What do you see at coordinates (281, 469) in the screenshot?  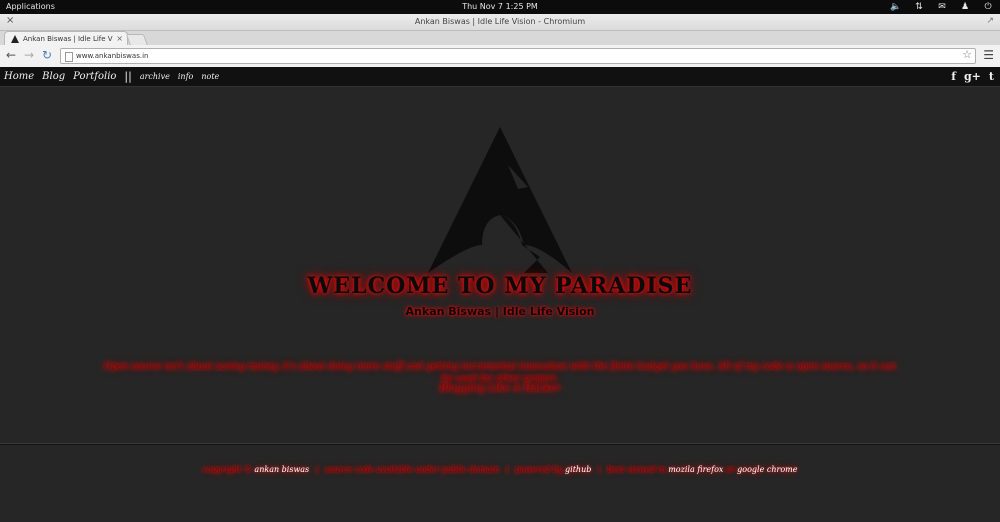 I see `author-link: ankan biswas` at bounding box center [281, 469].